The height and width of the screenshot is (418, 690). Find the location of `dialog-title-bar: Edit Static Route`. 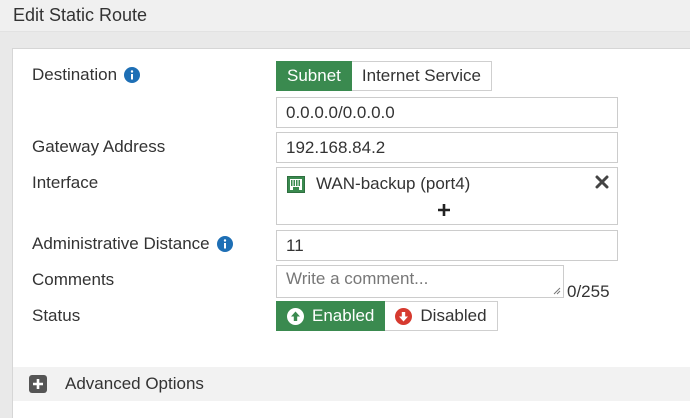

dialog-title-bar: Edit Static Route is located at coordinates (345, 16).